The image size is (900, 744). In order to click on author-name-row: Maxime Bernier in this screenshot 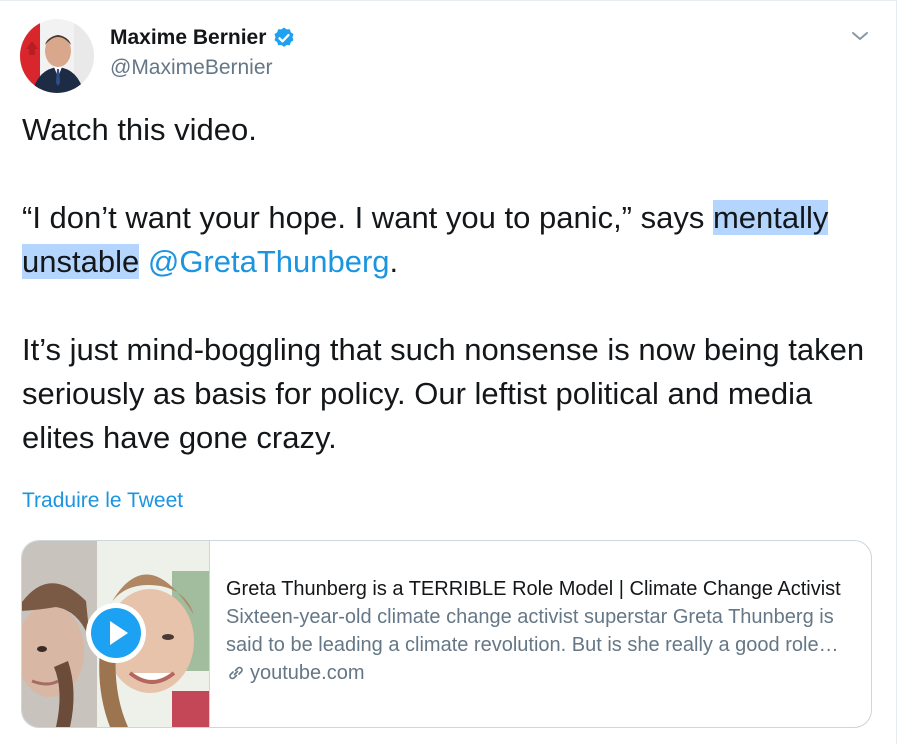, I will do `click(203, 38)`.